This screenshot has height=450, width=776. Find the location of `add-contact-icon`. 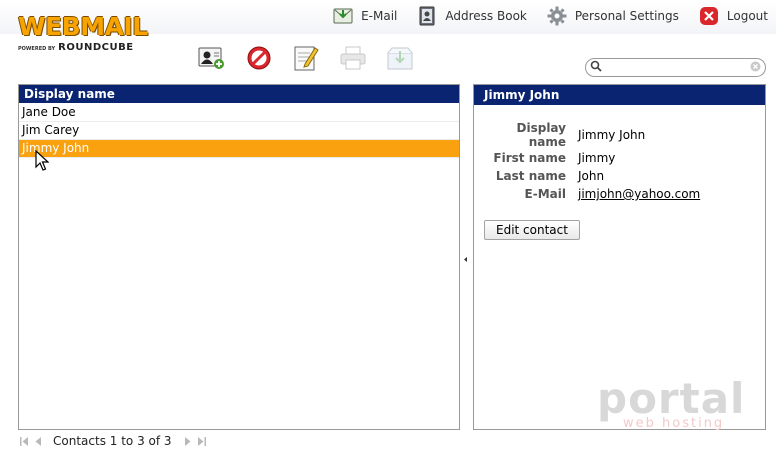

add-contact-icon is located at coordinates (212, 59).